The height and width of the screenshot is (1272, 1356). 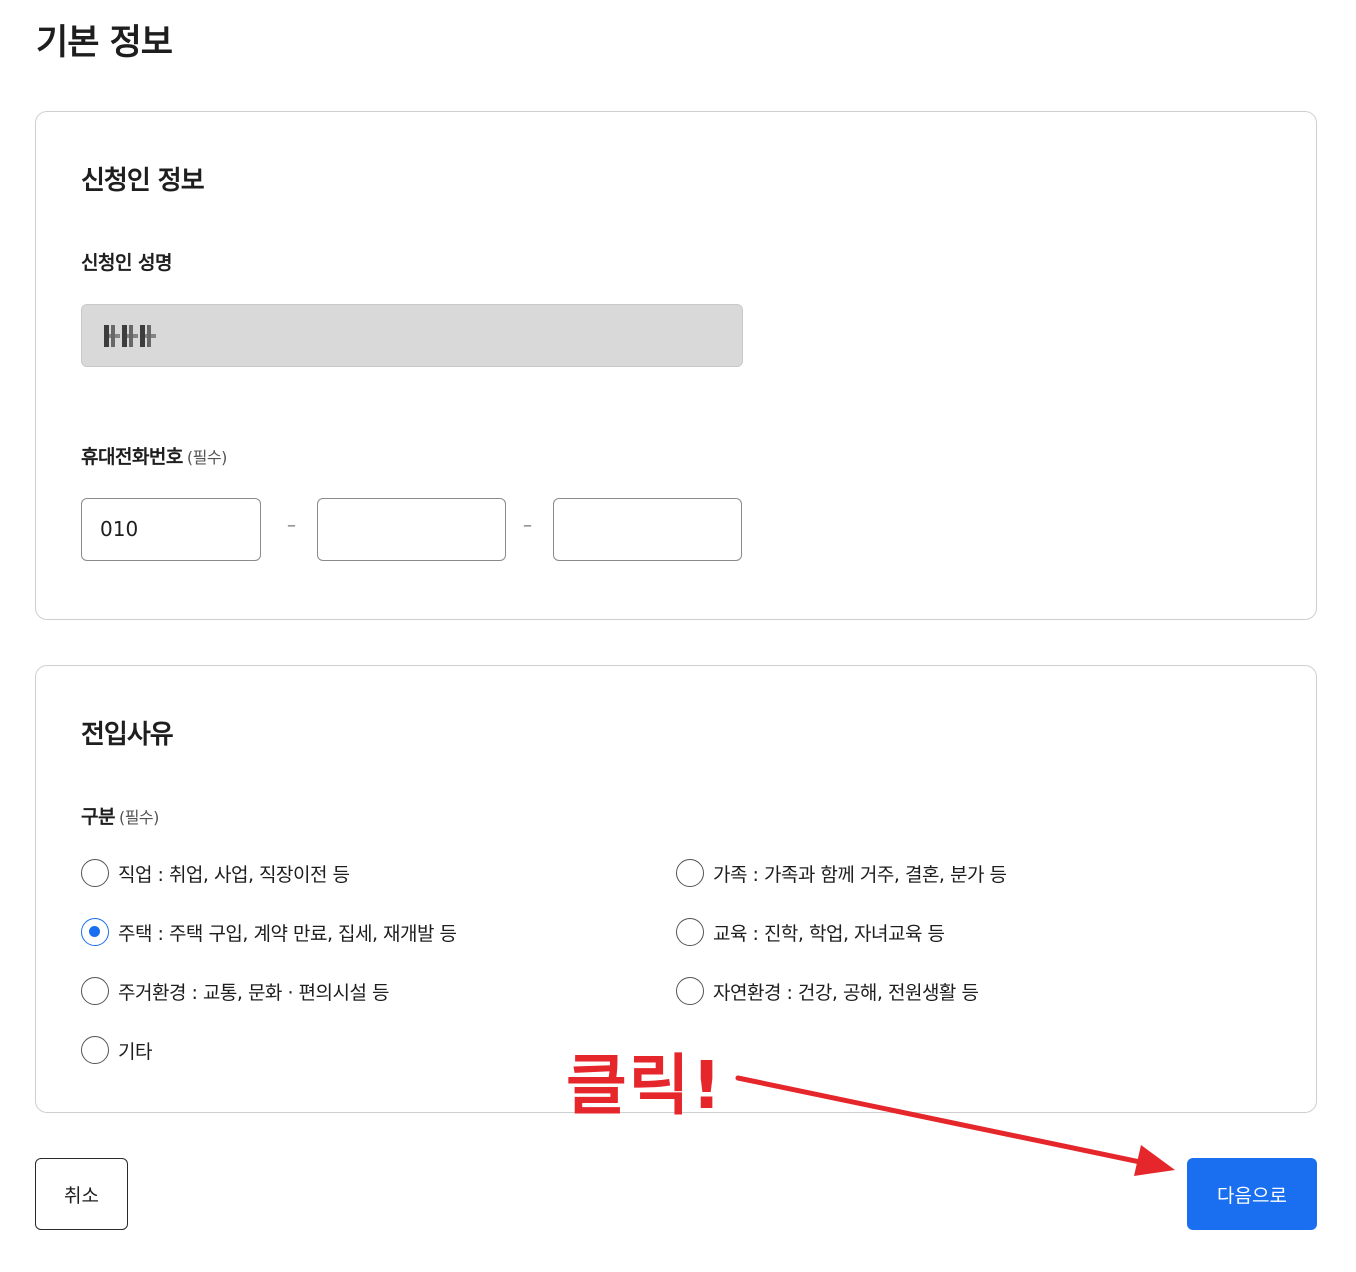 I want to click on page-title: 기본 정보, so click(x=104, y=43).